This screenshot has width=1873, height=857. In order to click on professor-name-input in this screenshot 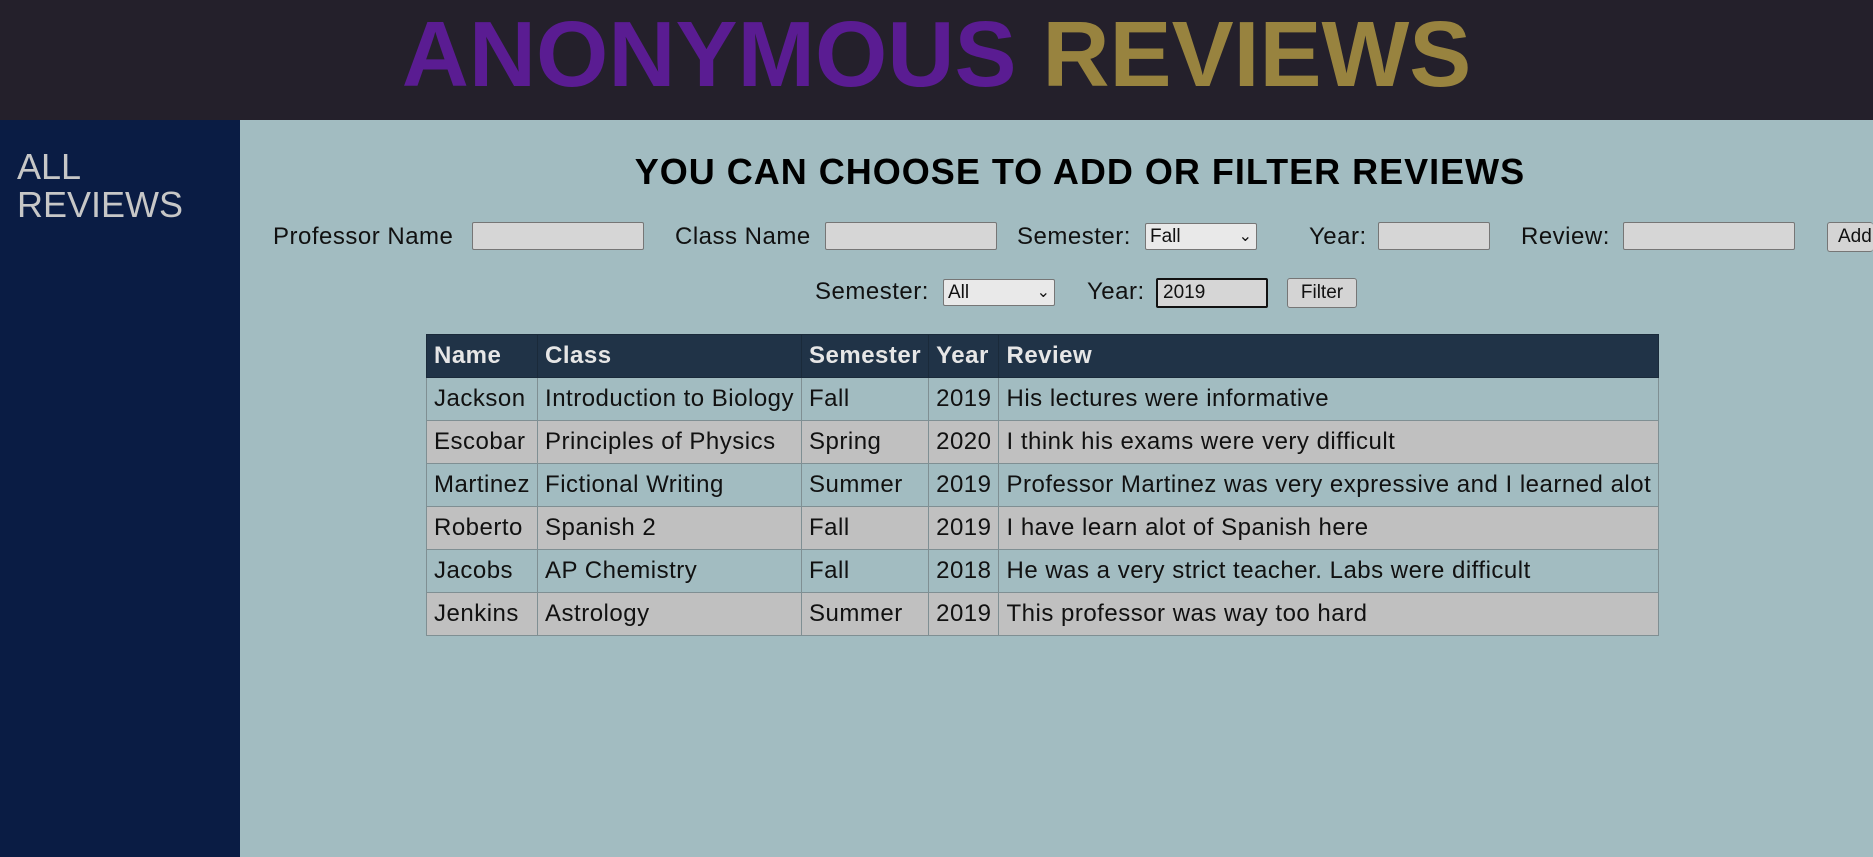, I will do `click(558, 236)`.